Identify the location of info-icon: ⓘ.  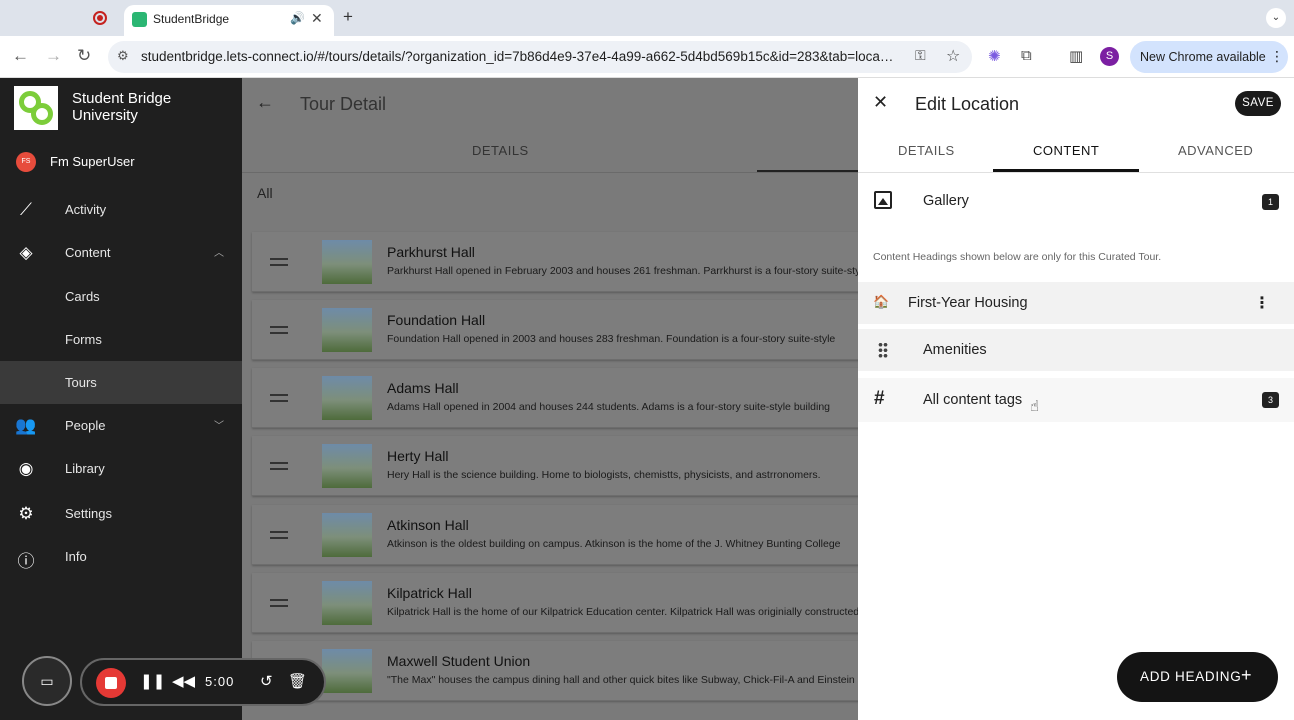
(26, 561).